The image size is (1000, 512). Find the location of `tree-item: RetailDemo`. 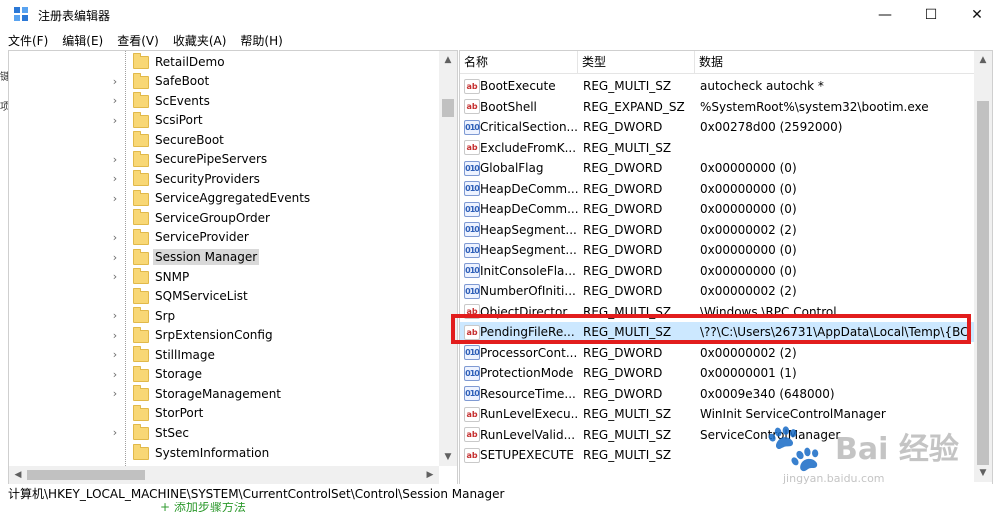

tree-item: RetailDemo is located at coordinates (223, 61).